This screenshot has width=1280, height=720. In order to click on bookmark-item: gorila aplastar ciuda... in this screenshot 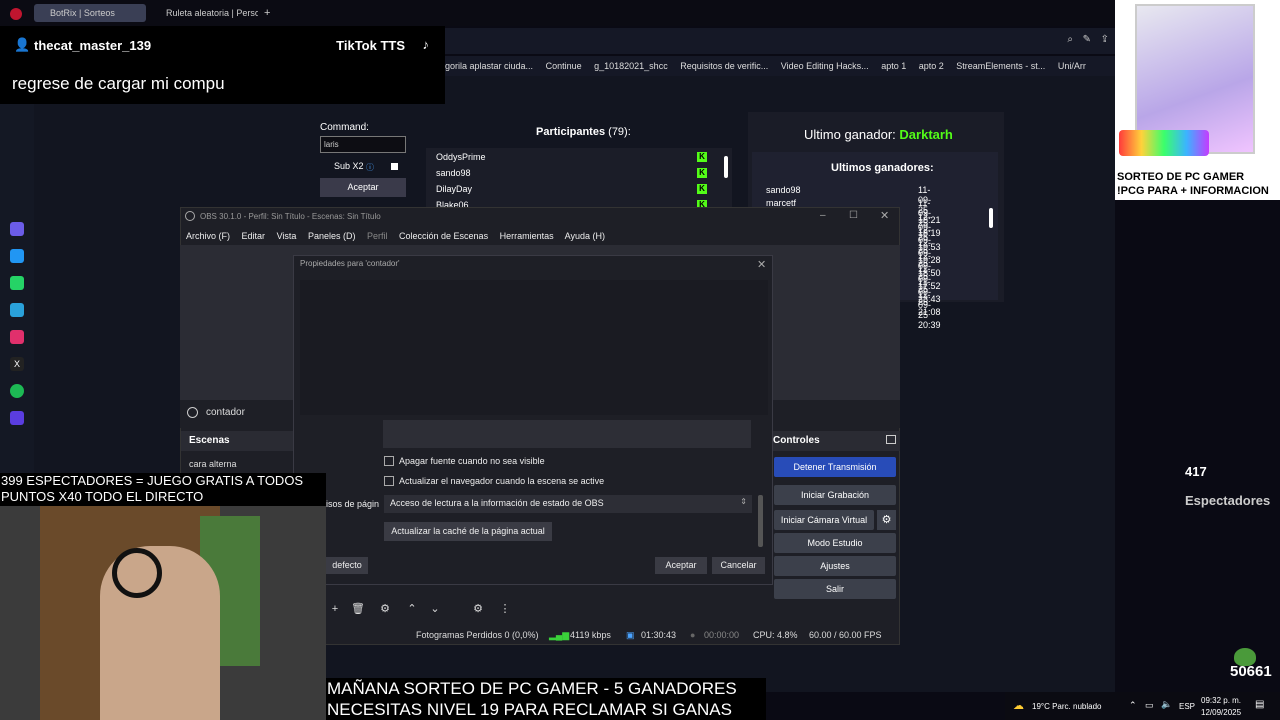, I will do `click(489, 66)`.